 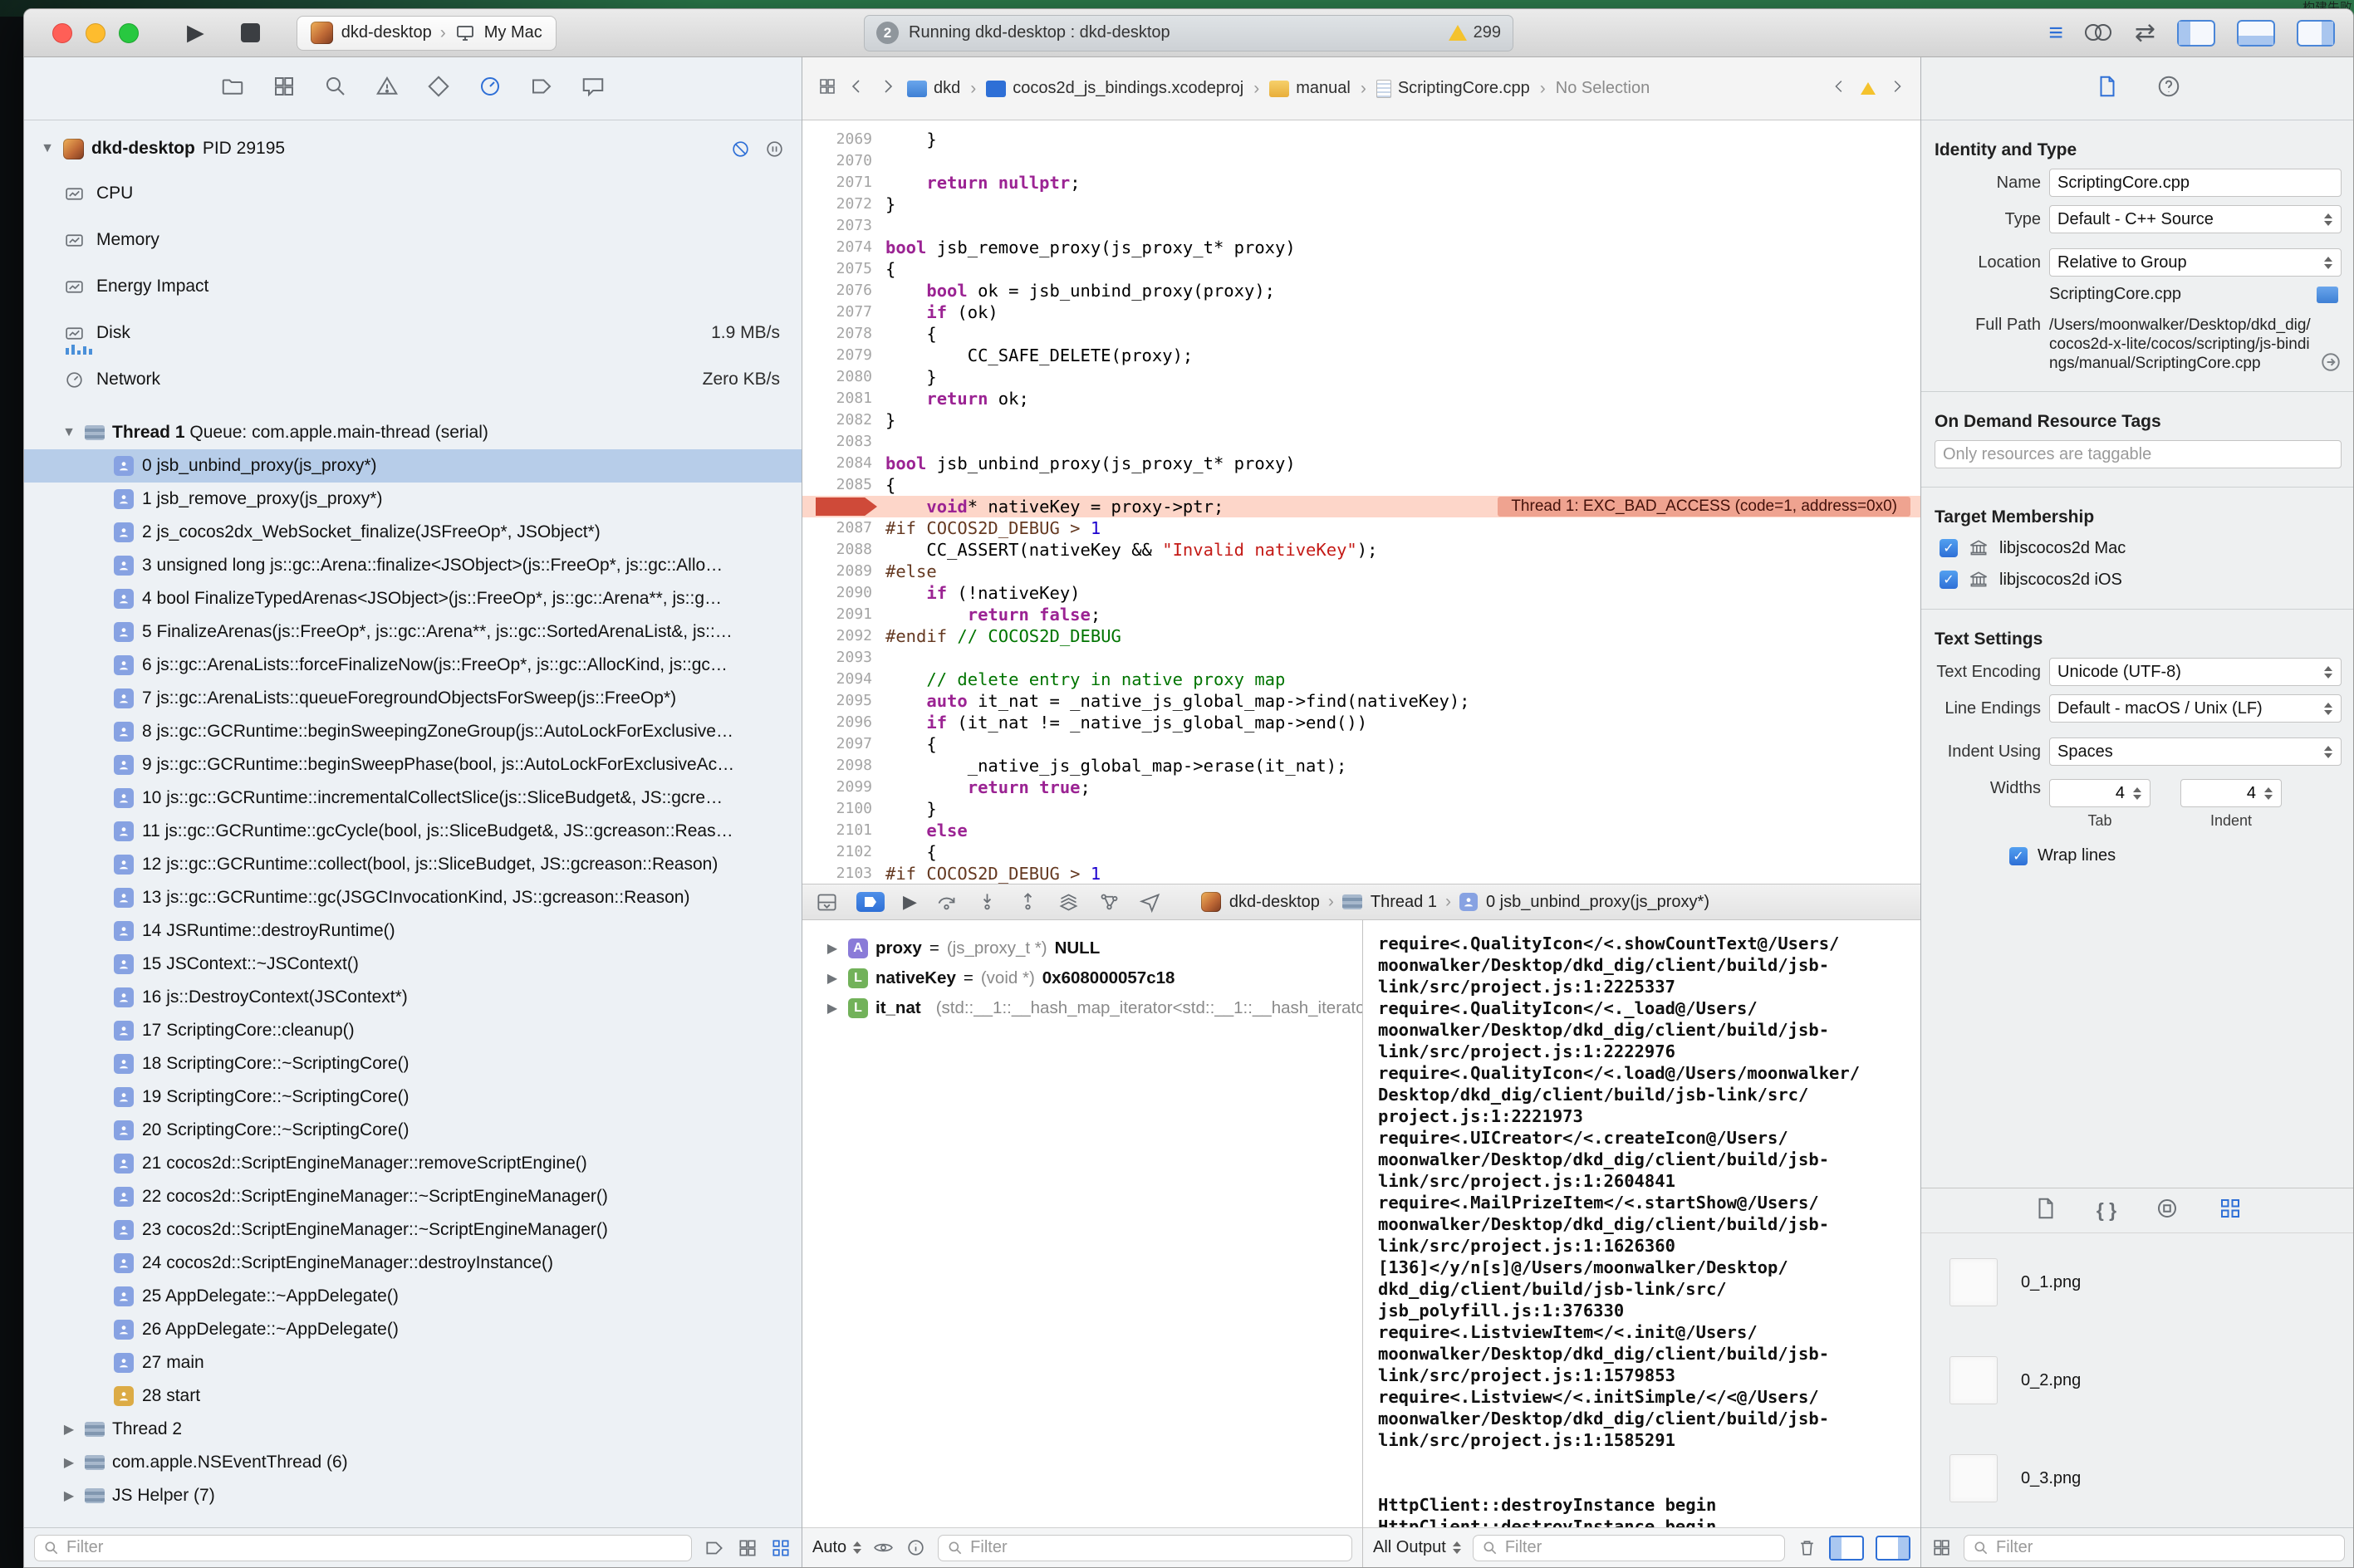 I want to click on code-text: if (ok), so click(x=941, y=312).